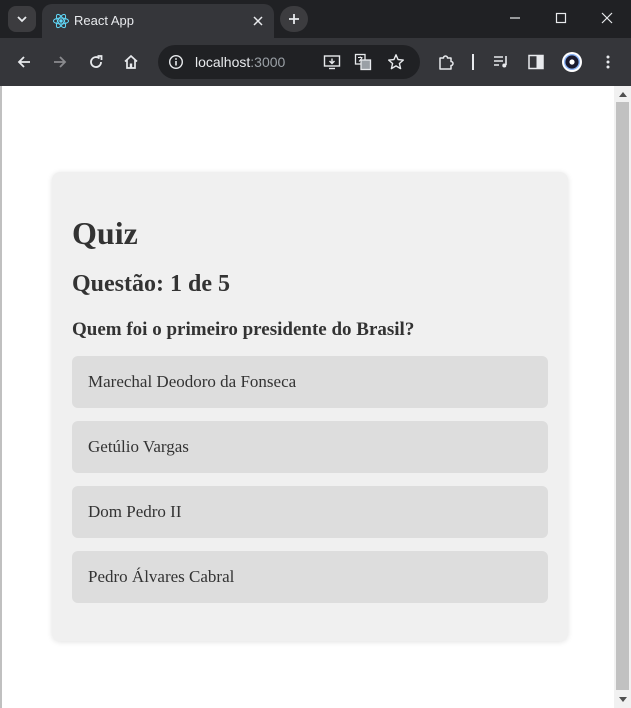  I want to click on close-window-button, so click(607, 18).